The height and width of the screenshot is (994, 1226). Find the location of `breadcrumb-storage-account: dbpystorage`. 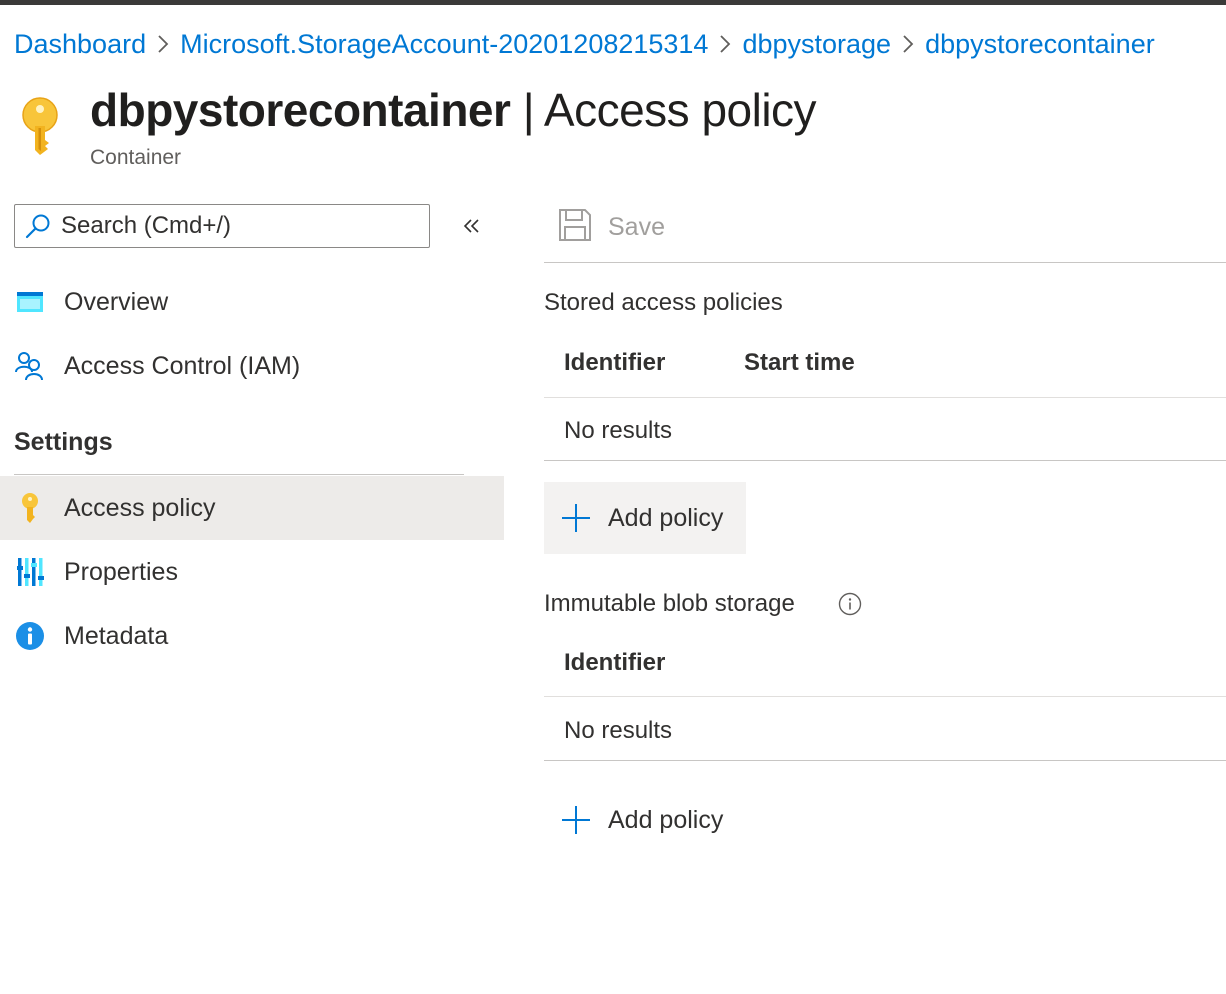

breadcrumb-storage-account: dbpystorage is located at coordinates (816, 44).